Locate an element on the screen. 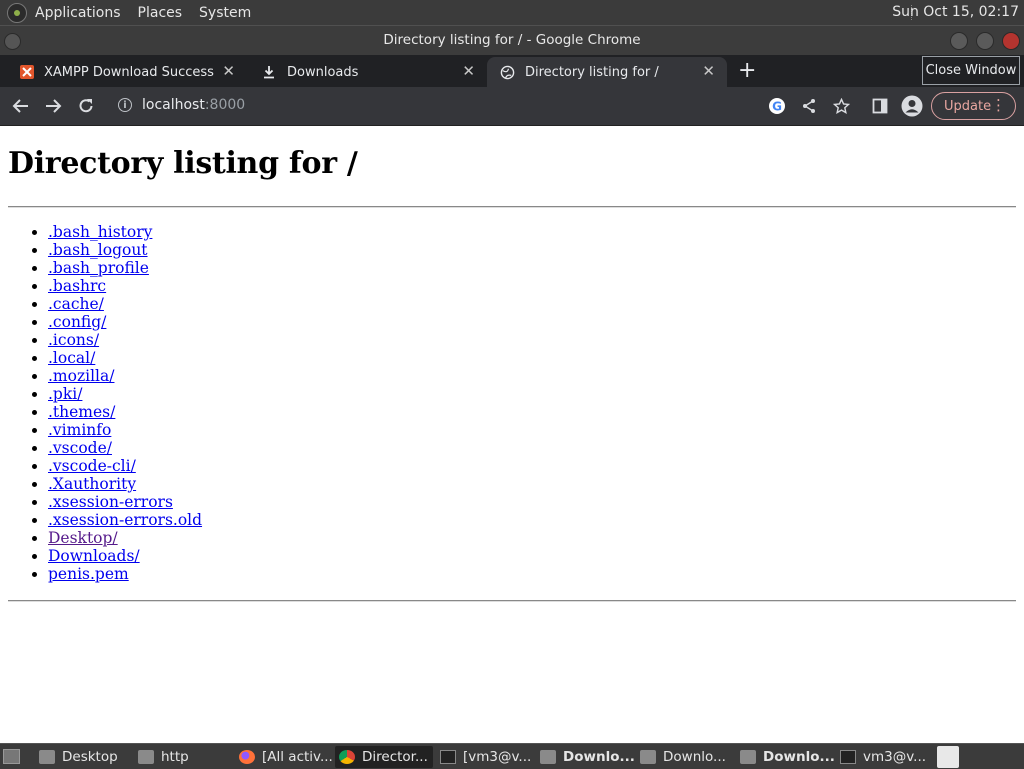  url-text: localhost:8000 is located at coordinates (193, 105).